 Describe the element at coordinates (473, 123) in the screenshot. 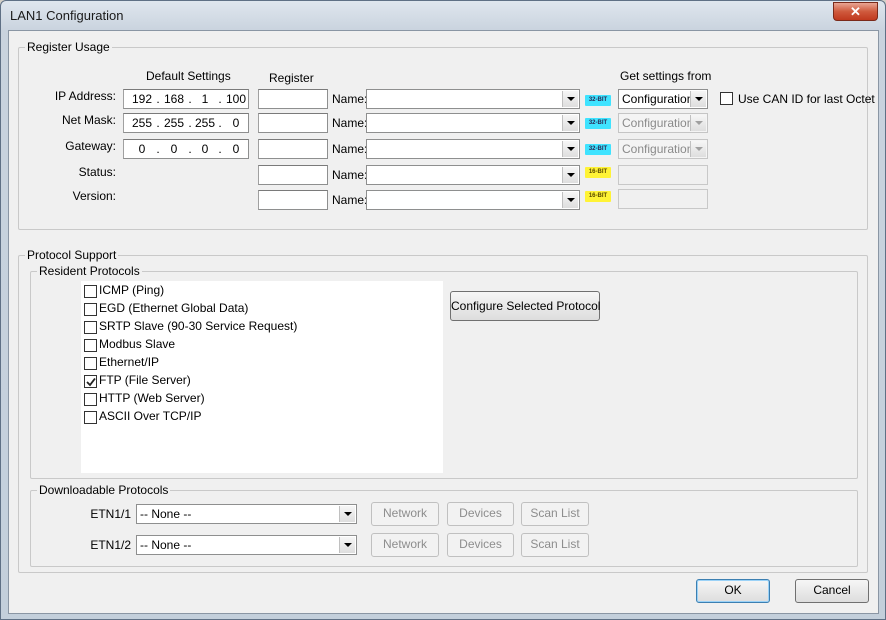

I see `net-mask-name-combo` at that location.